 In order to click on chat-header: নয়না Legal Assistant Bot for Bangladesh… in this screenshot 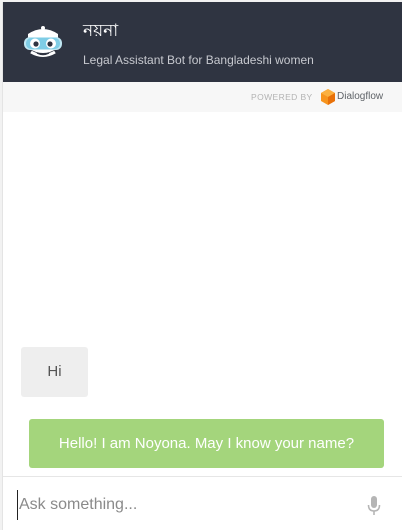, I will do `click(202, 42)`.